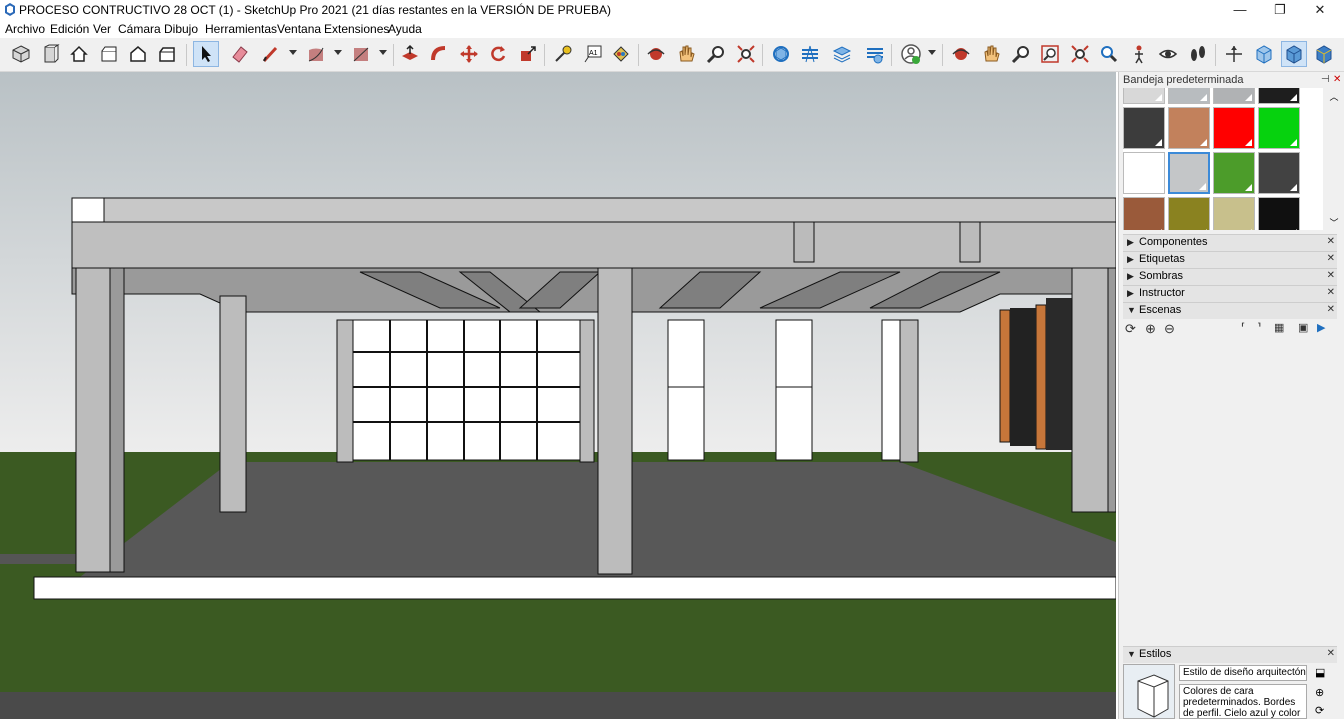 The width and height of the screenshot is (1344, 721). Describe the element at coordinates (241, 29) in the screenshot. I see `menu-herramientas: Herramientas` at that location.